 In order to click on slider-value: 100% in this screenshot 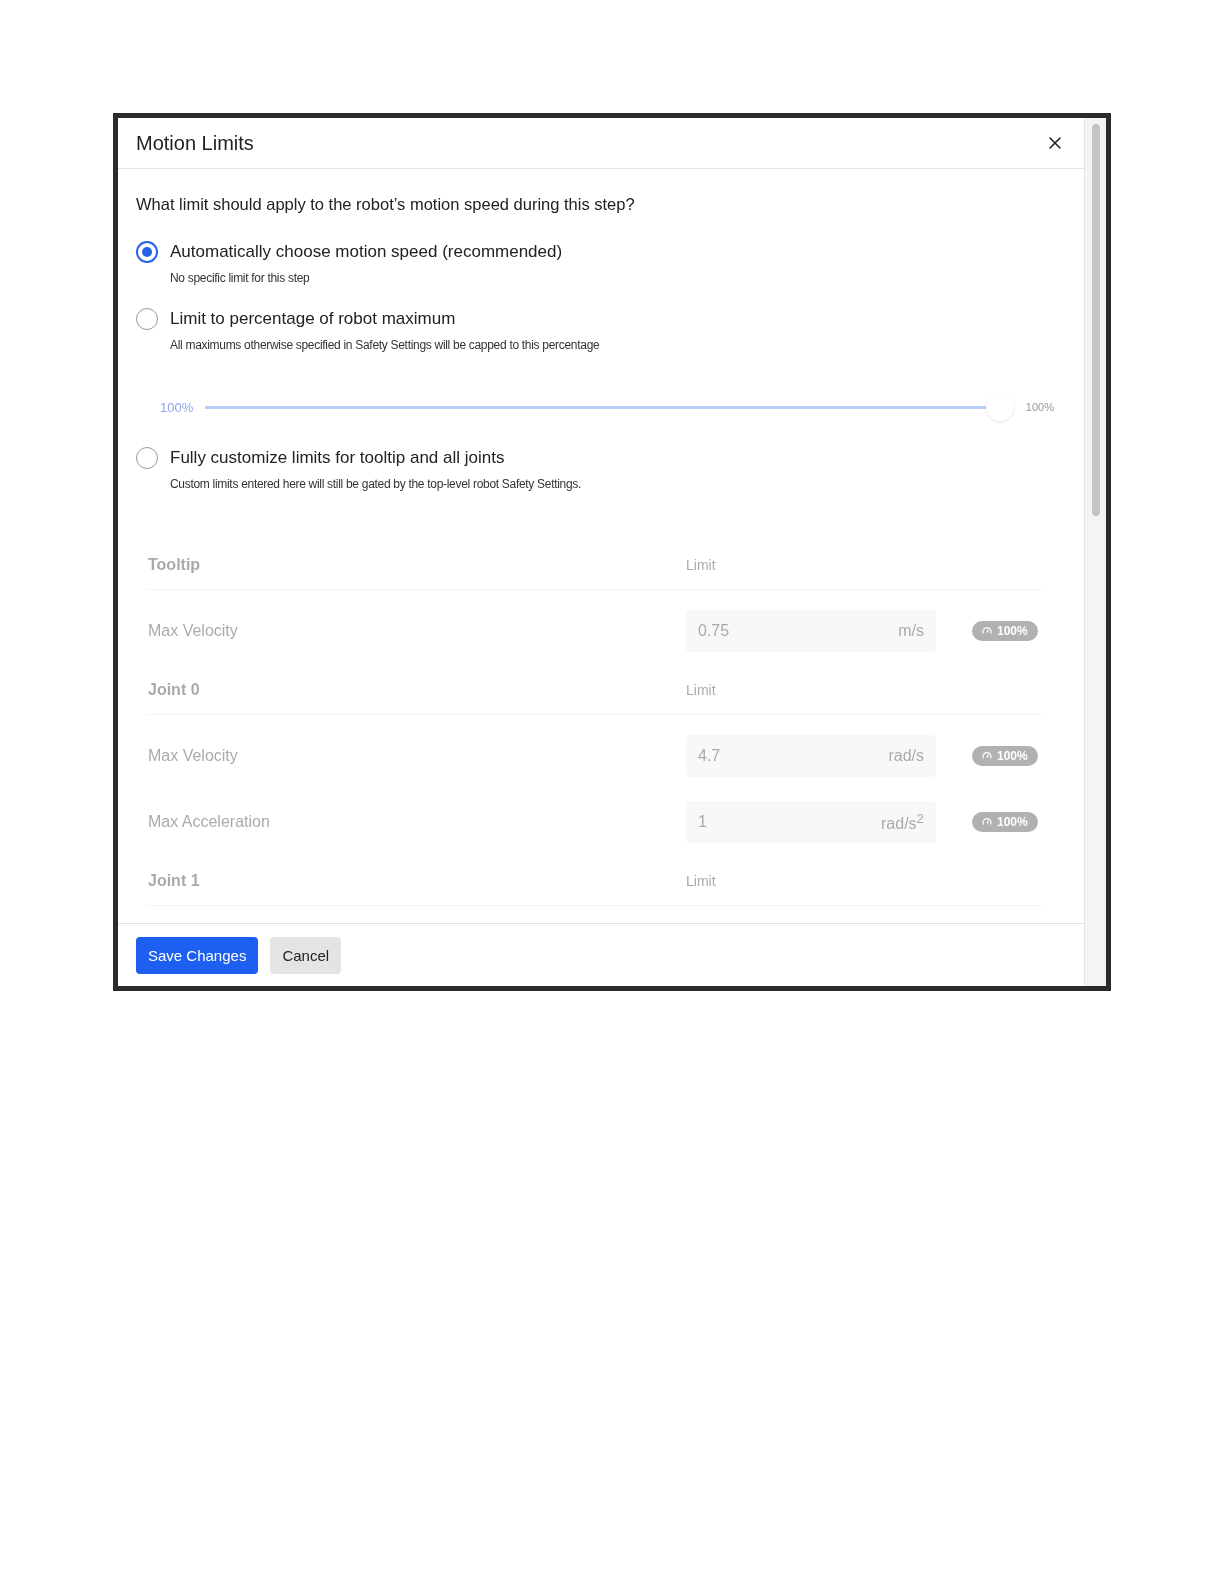, I will do `click(177, 407)`.